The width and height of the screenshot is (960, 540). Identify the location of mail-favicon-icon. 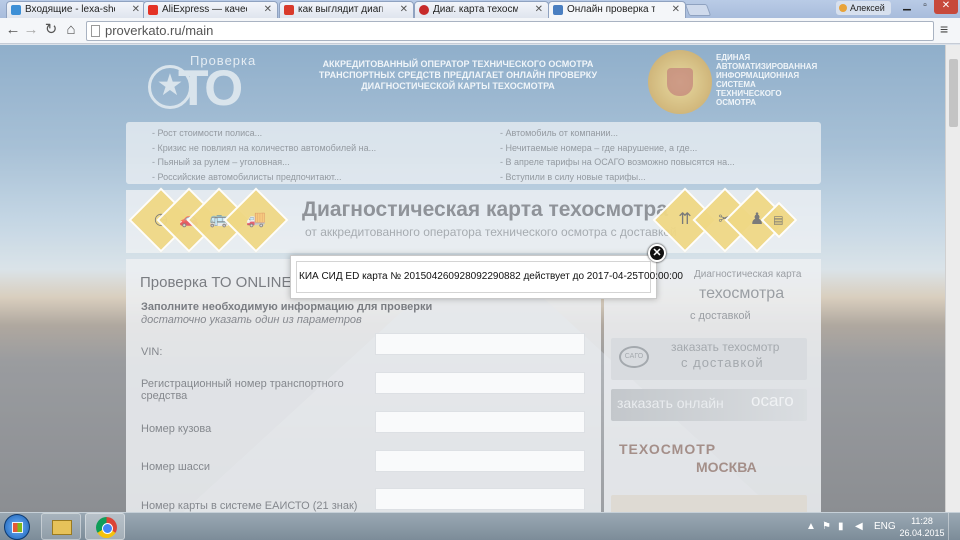
(16, 10).